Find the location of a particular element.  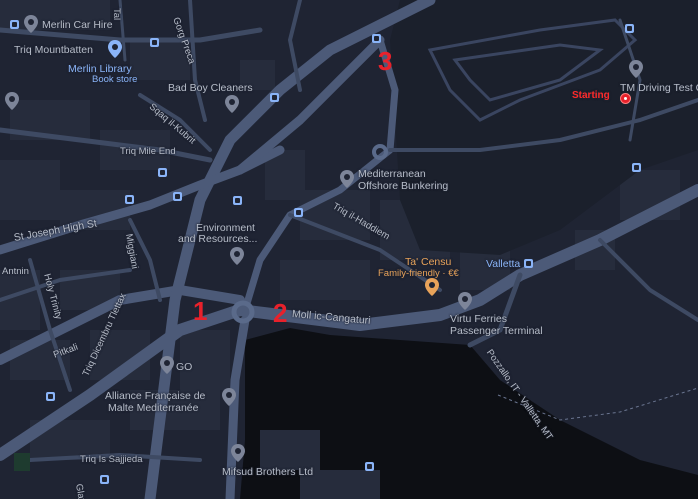

bus-stop-icon is located at coordinates (528, 263).